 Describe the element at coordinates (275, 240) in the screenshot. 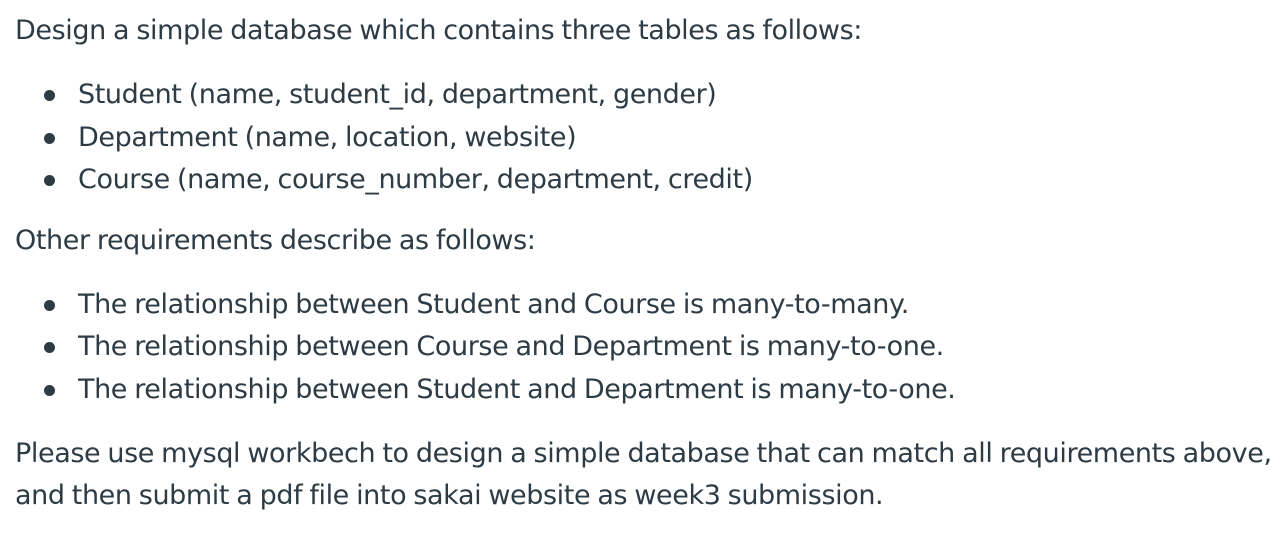

I see `requirements-intro: Other requirements describe as follows:` at that location.